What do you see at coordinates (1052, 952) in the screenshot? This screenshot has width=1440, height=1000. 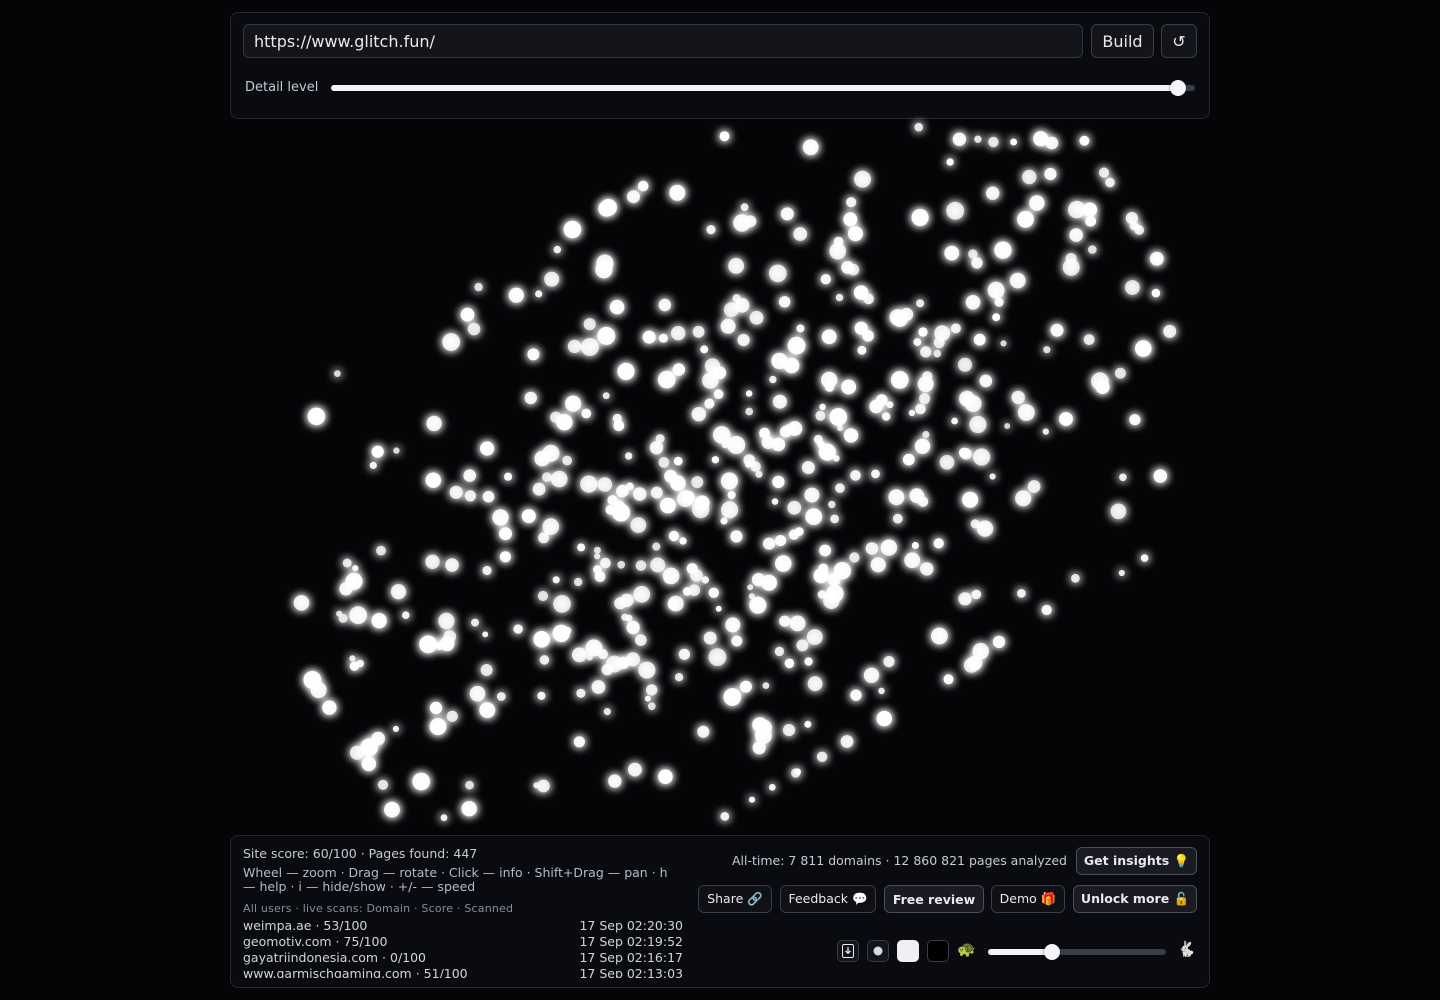 I see `speed-thumb` at bounding box center [1052, 952].